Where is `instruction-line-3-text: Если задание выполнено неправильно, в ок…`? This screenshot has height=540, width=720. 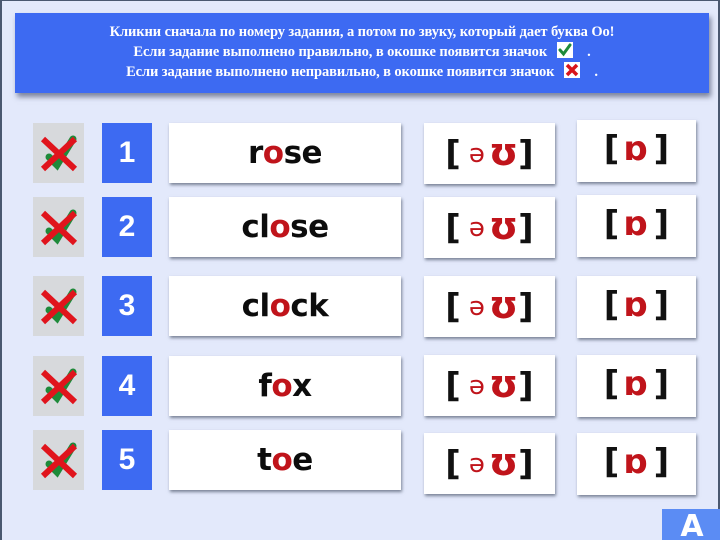
instruction-line-3-text: Если задание выполнено неправильно, в ок… is located at coordinates (340, 72).